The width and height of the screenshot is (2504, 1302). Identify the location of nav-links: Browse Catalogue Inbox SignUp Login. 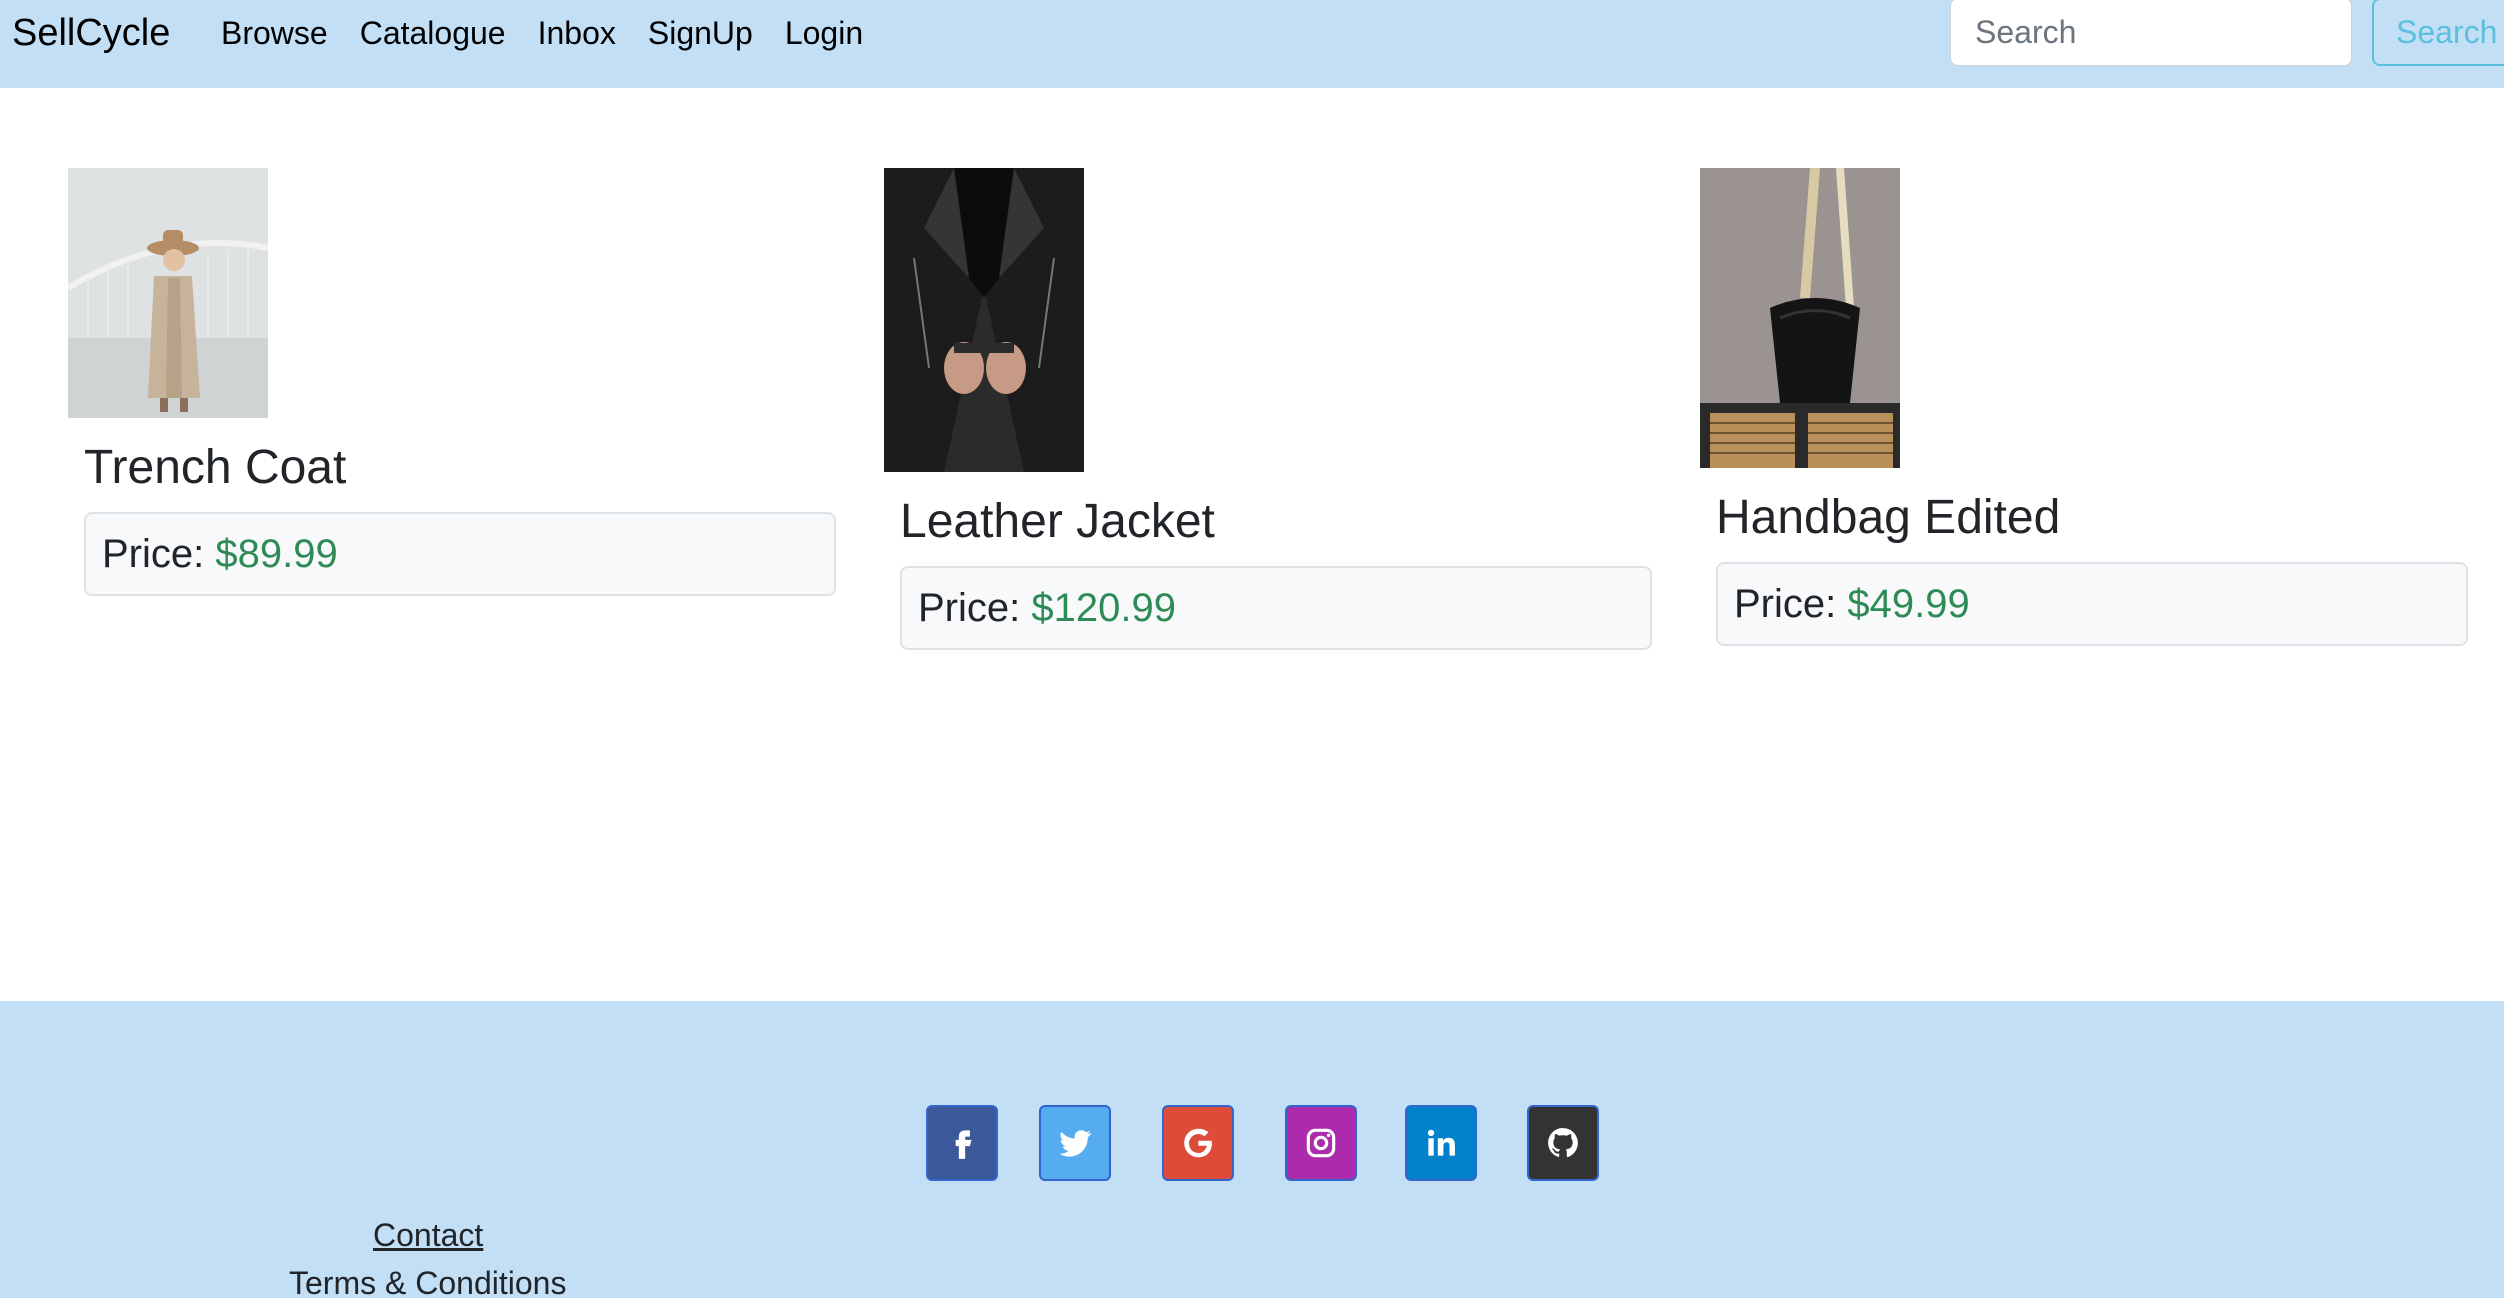
(558, 33).